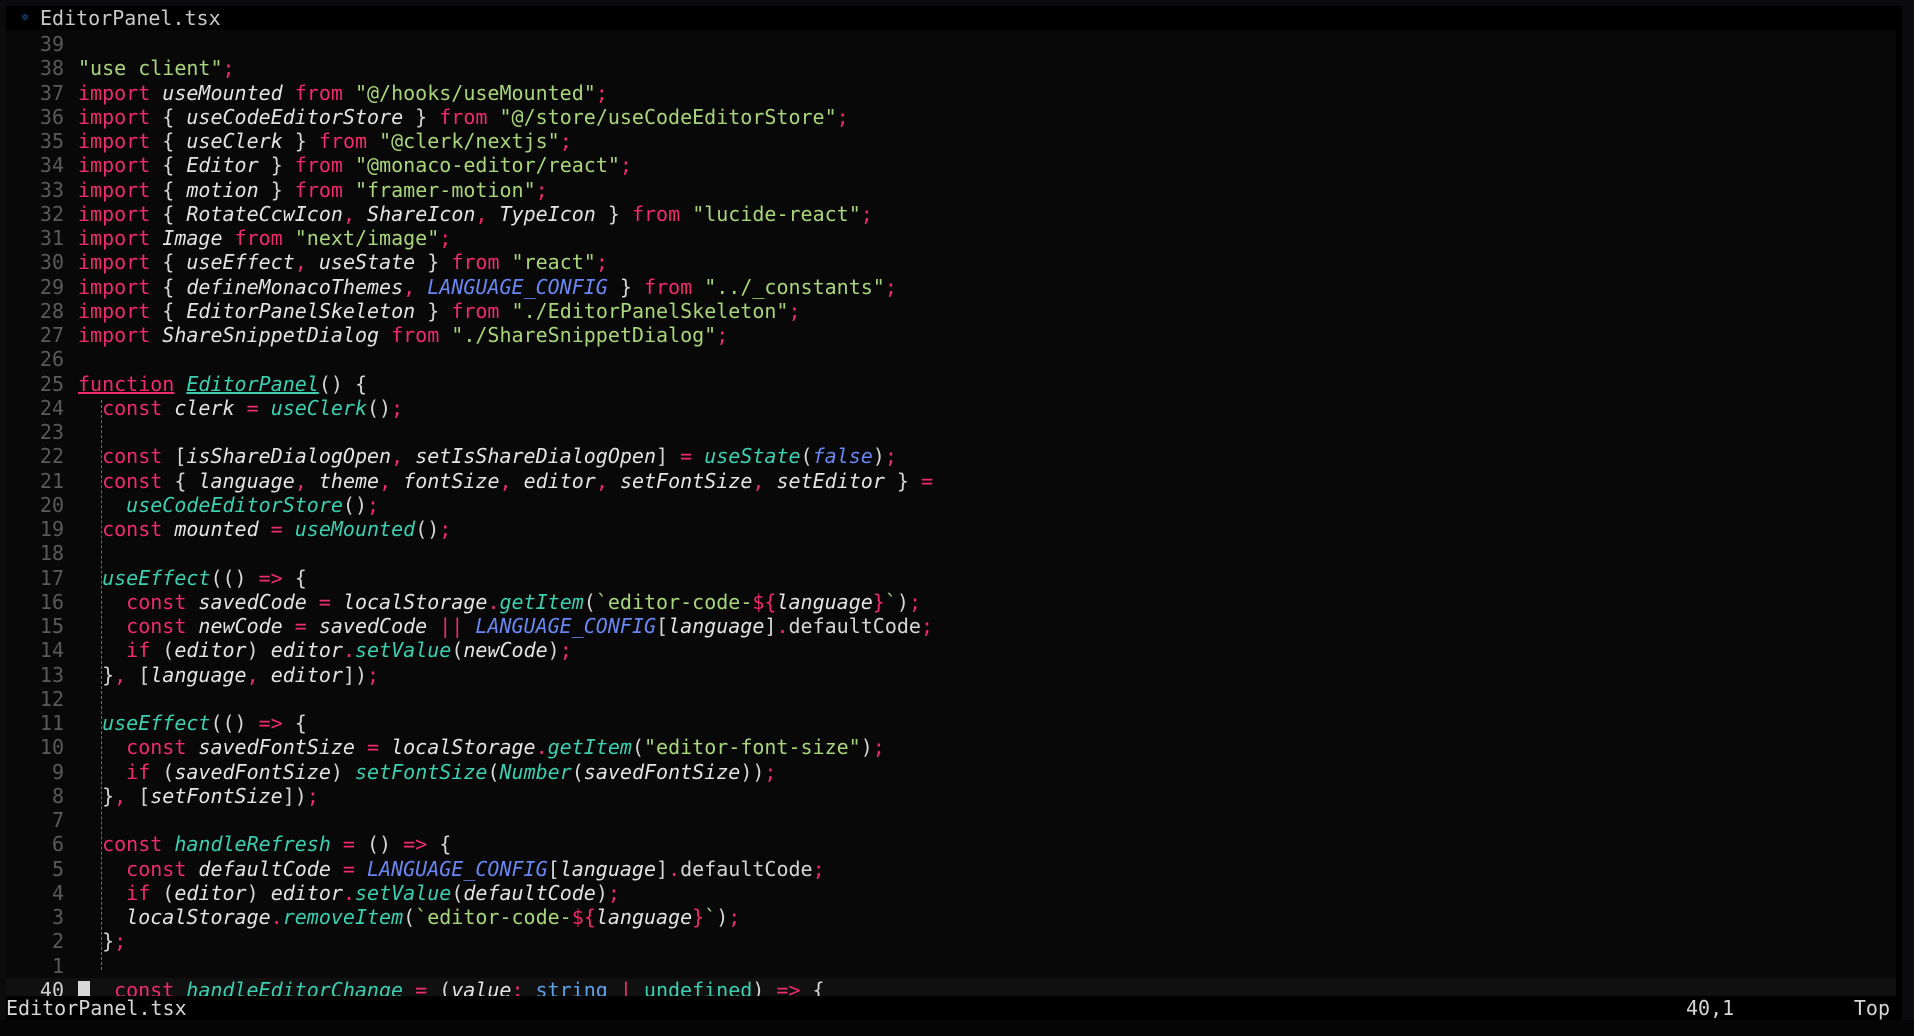 The image size is (1914, 1036). What do you see at coordinates (144, 892) in the screenshot?
I see `code-token: if` at bounding box center [144, 892].